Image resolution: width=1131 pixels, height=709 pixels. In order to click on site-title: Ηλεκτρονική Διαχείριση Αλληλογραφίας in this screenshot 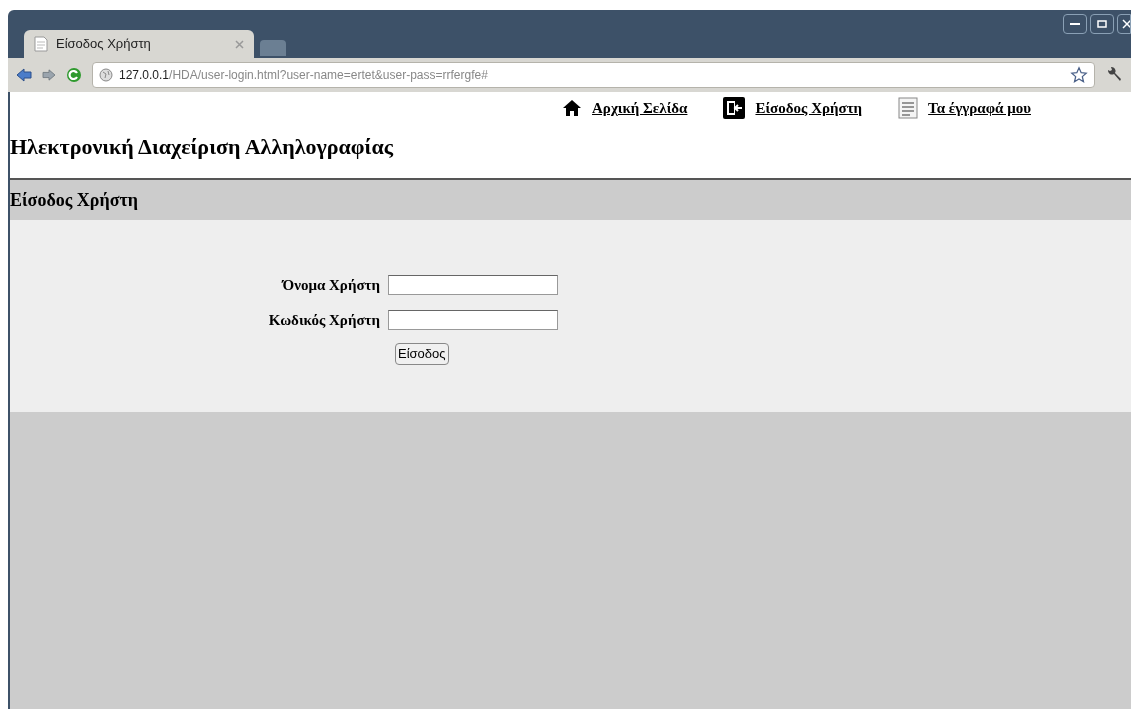, I will do `click(201, 147)`.